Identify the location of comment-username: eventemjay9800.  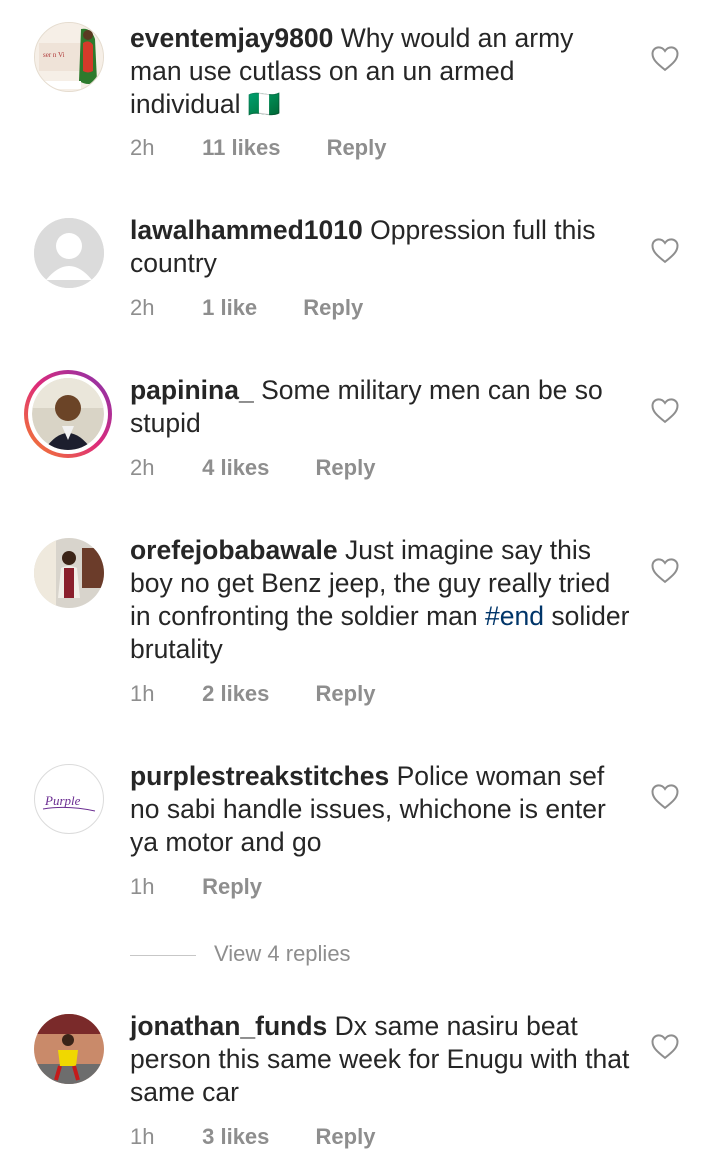
(231, 38).